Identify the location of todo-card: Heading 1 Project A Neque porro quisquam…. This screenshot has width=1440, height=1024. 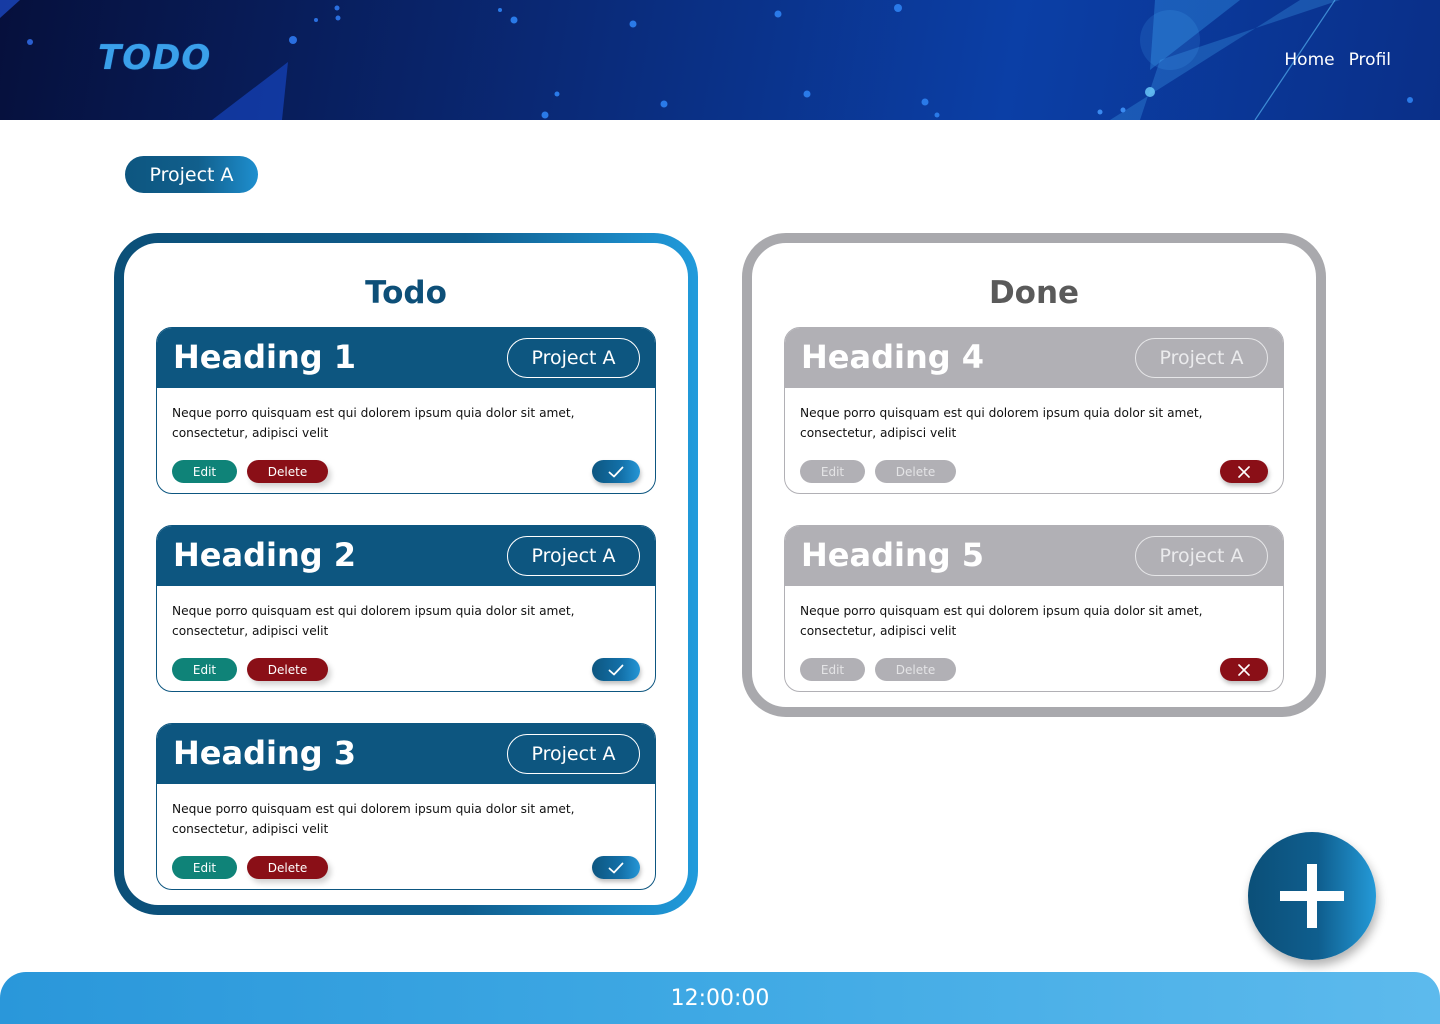
(406, 410).